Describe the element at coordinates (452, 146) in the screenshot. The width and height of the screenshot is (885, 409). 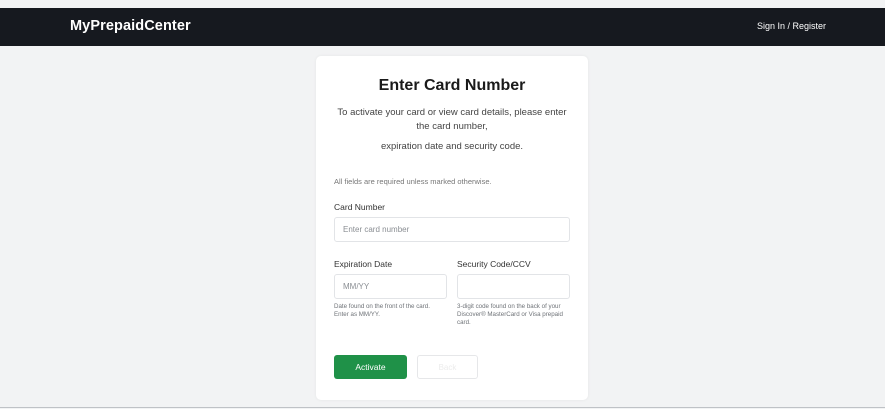
I see `intro-text-line2: expiration date and security code.` at that location.